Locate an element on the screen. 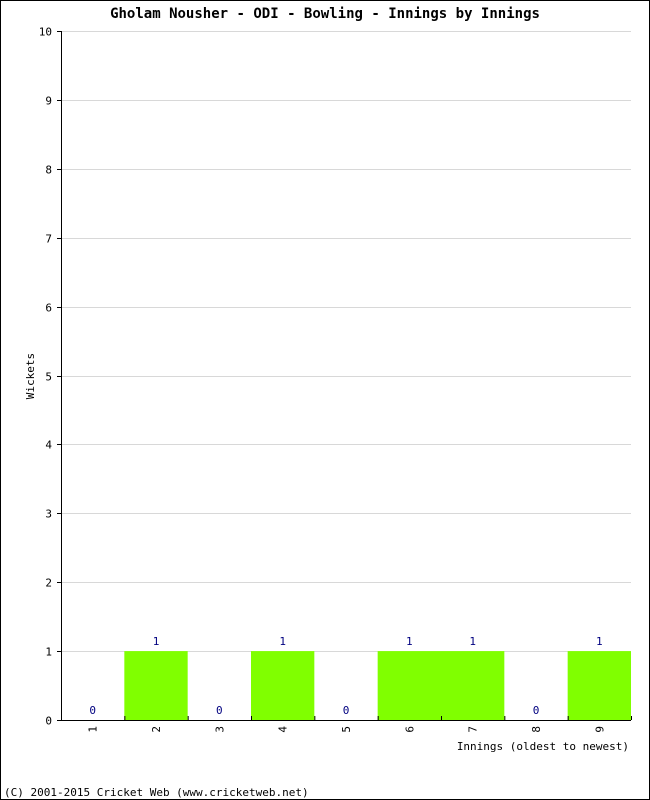  x-tick-label: 5 is located at coordinates (346, 729).